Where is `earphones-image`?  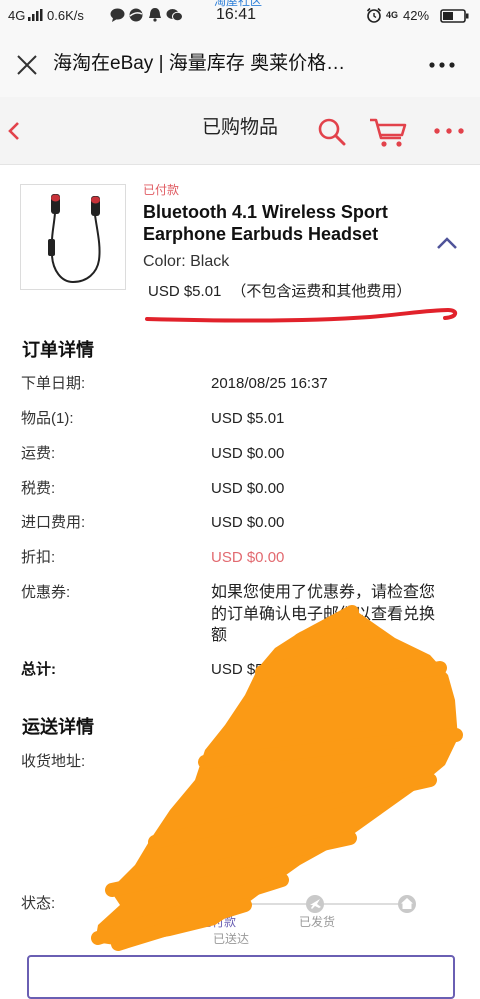 earphones-image is located at coordinates (74, 239).